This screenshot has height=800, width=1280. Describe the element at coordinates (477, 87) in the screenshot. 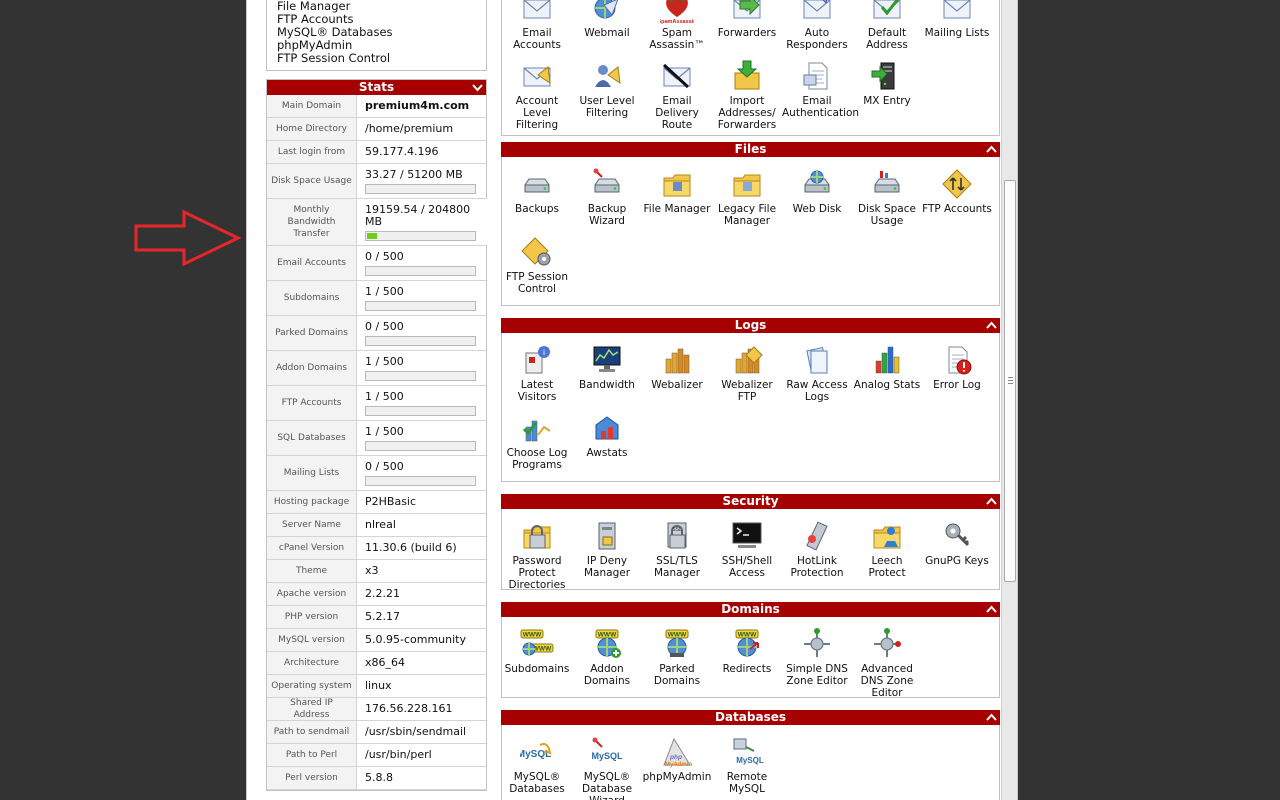

I see `chevron-down-icon` at that location.